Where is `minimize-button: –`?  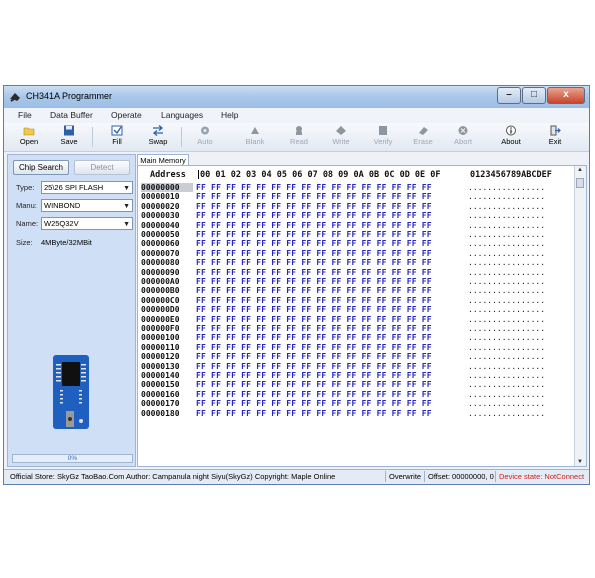
minimize-button: – is located at coordinates (509, 95).